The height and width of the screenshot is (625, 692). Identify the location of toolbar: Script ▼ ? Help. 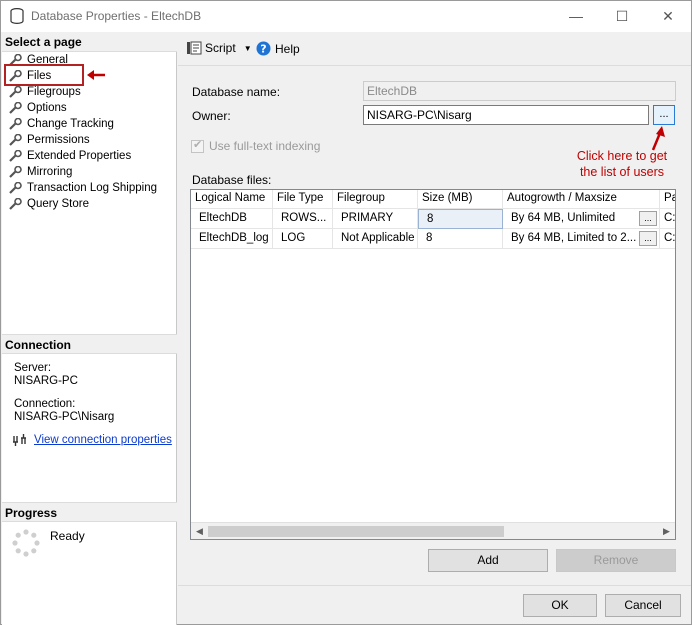
(435, 49).